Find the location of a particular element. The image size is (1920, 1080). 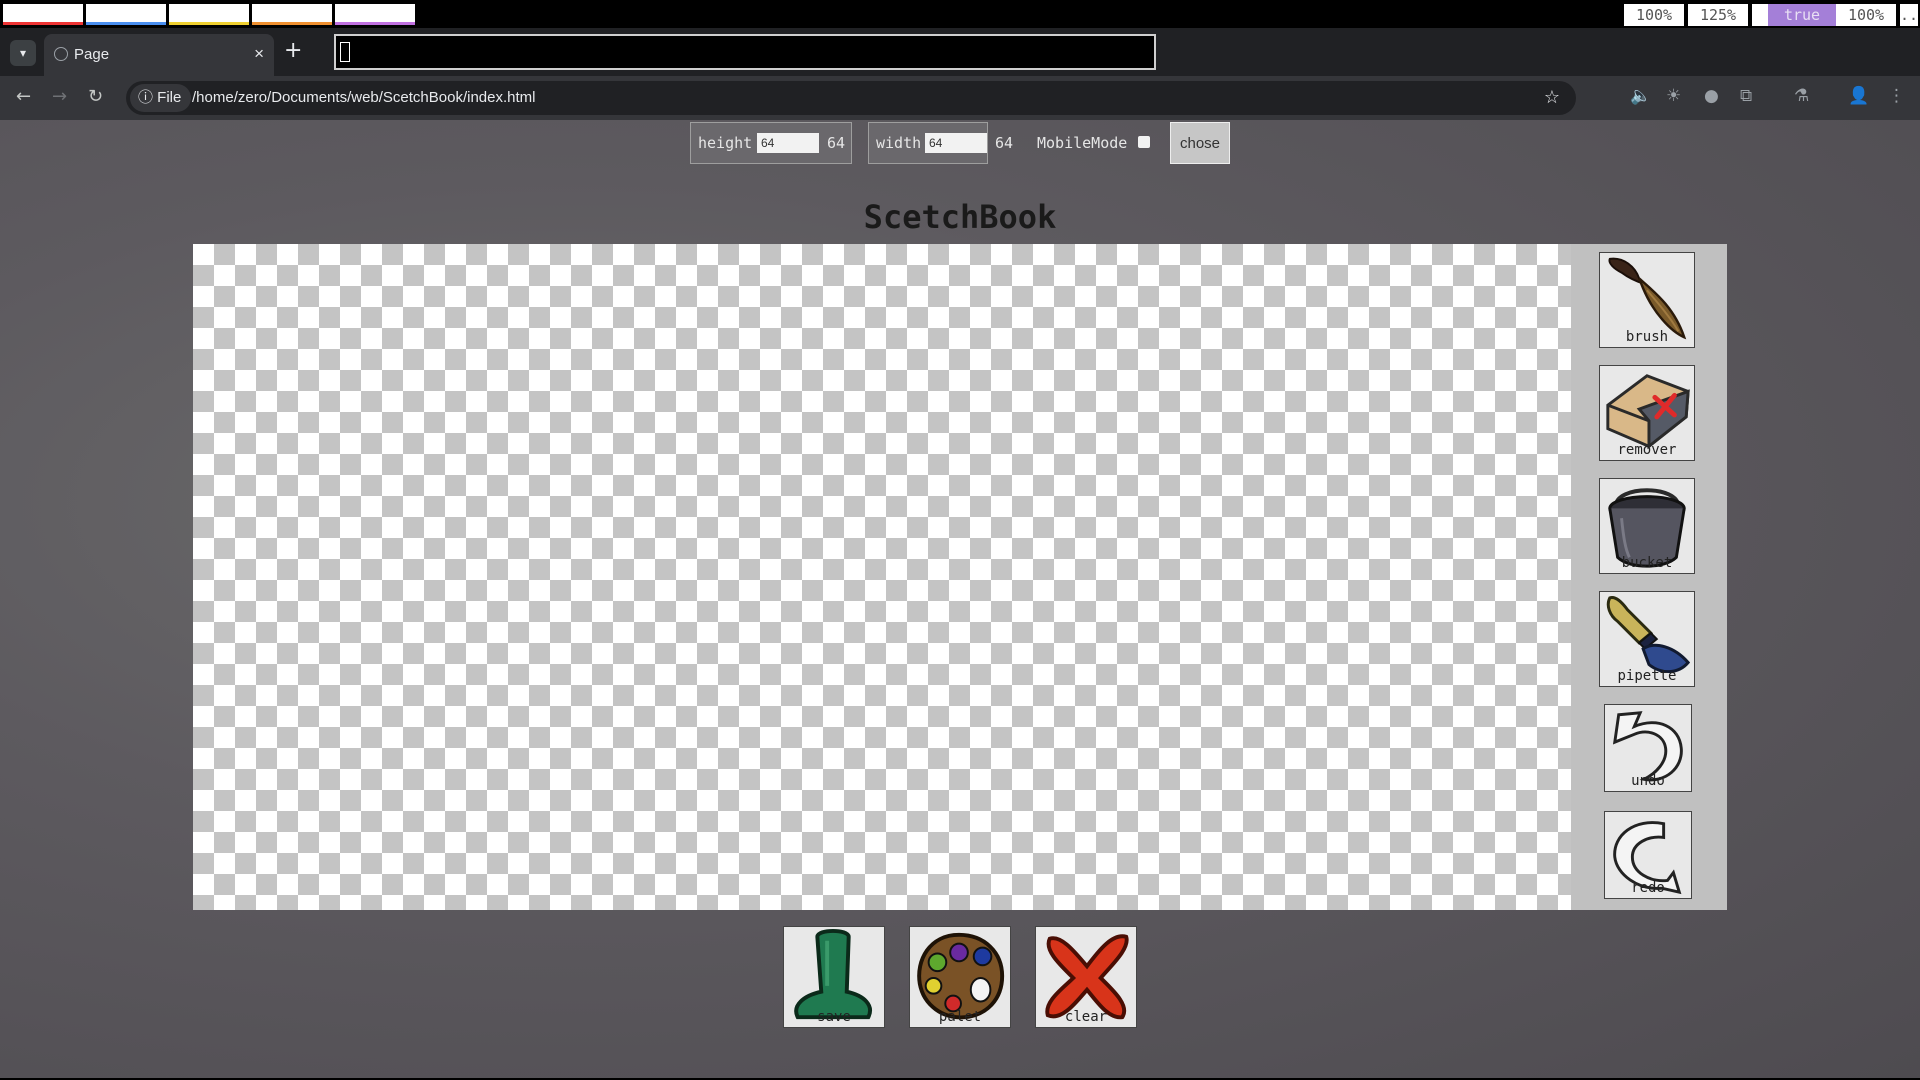

mobile-mode-checkbox is located at coordinates (1144, 142).